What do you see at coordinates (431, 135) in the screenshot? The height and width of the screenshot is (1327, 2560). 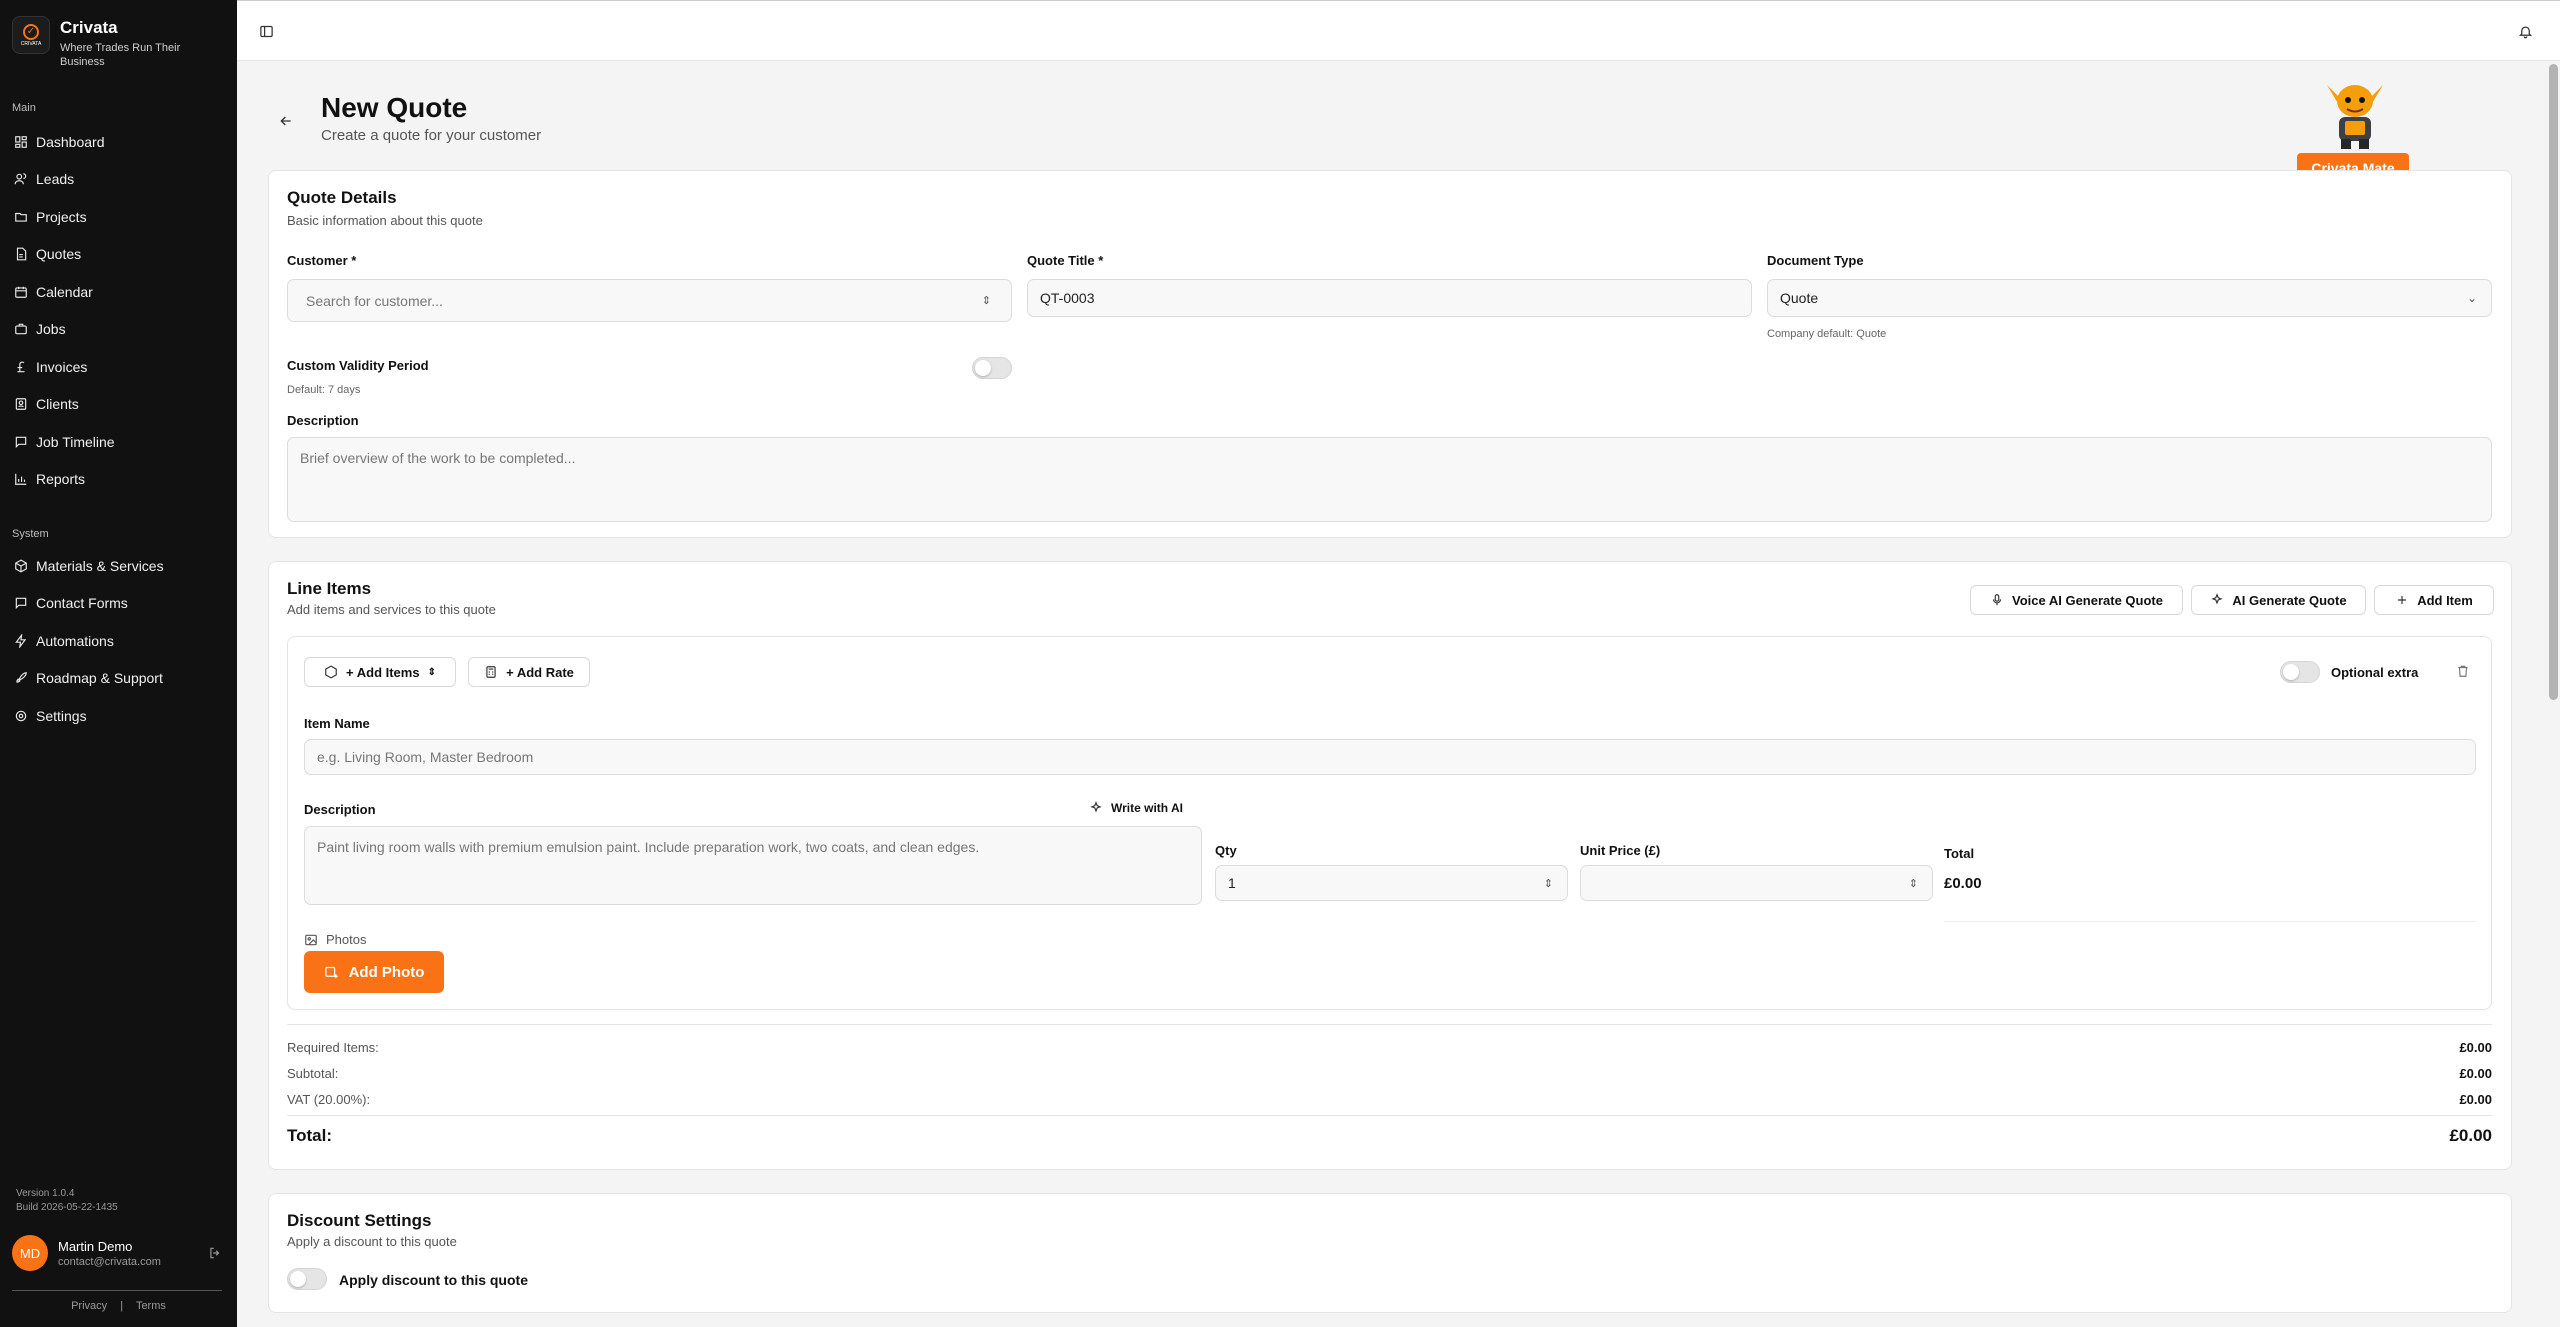 I see `page-subtitle: Create a quote for your customer` at bounding box center [431, 135].